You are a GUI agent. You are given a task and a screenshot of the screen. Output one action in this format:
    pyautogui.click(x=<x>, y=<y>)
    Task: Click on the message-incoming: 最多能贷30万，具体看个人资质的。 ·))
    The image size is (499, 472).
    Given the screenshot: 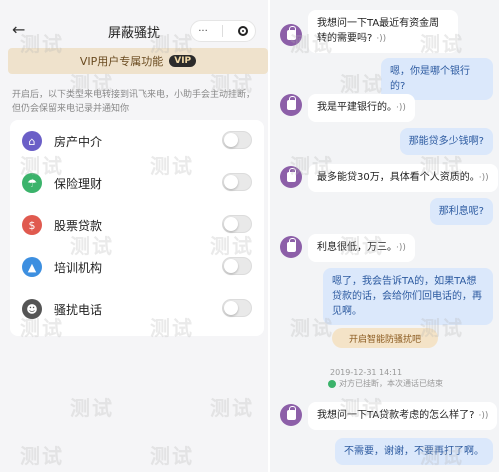 What is the action you would take?
    pyautogui.click(x=403, y=178)
    